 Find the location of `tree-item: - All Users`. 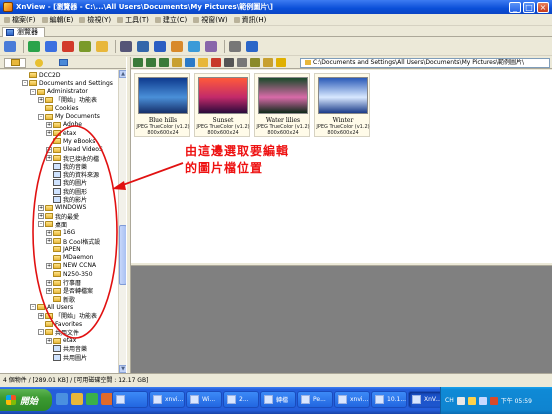

tree-item: - All Users is located at coordinates (51, 307).